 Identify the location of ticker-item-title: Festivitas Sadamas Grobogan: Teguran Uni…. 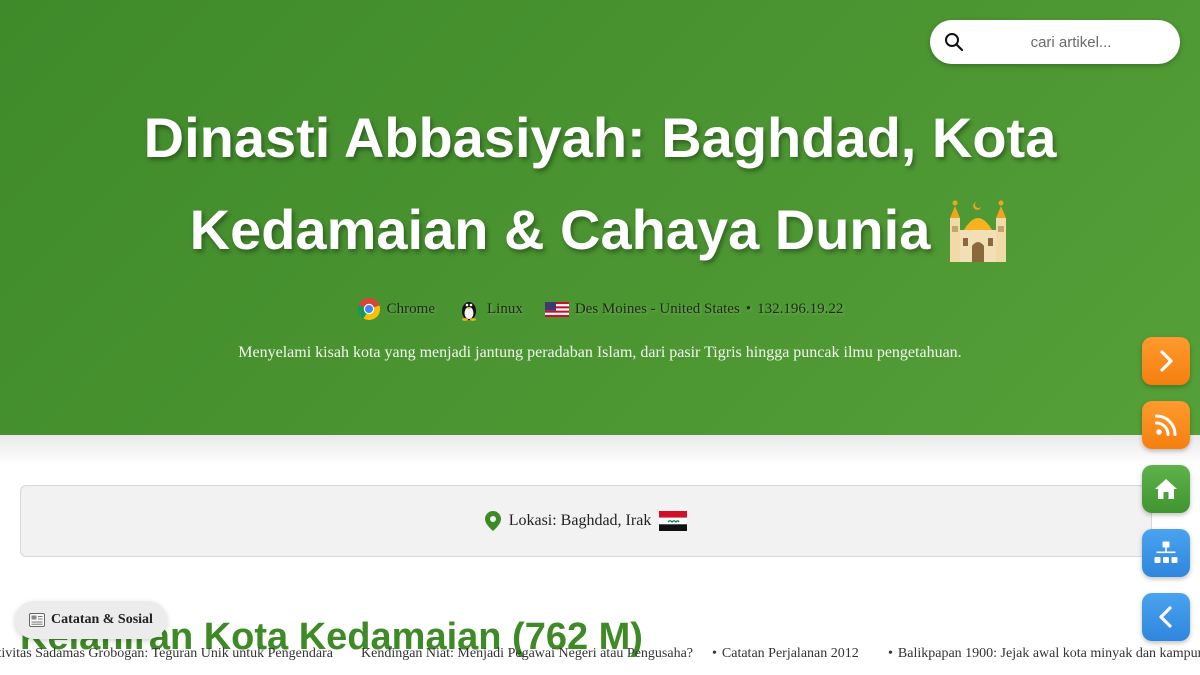
(166, 653).